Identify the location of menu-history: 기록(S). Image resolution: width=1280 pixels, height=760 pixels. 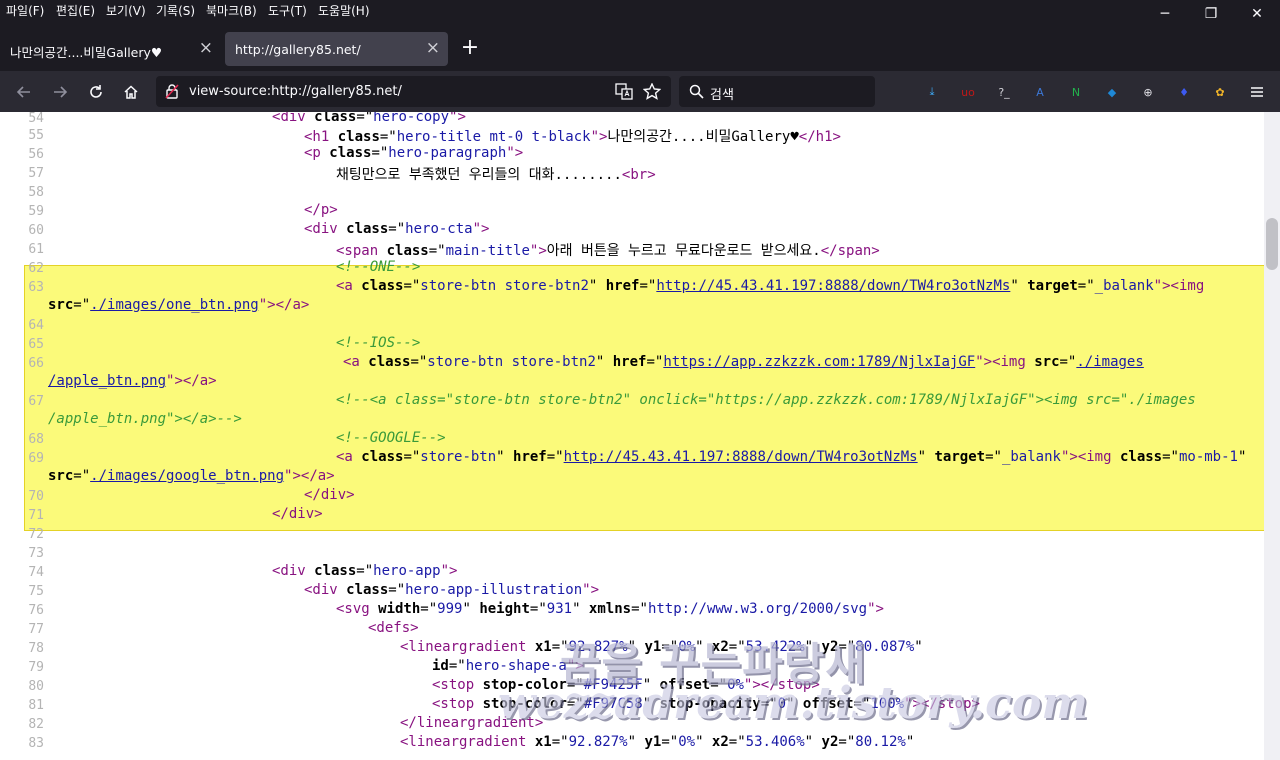
(175, 10).